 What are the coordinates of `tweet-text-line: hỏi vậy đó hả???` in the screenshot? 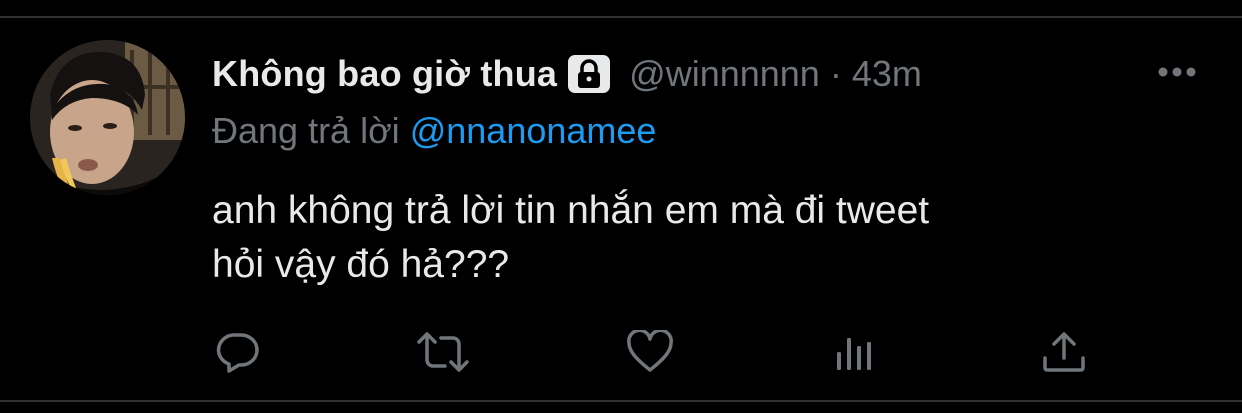 It's located at (361, 264).